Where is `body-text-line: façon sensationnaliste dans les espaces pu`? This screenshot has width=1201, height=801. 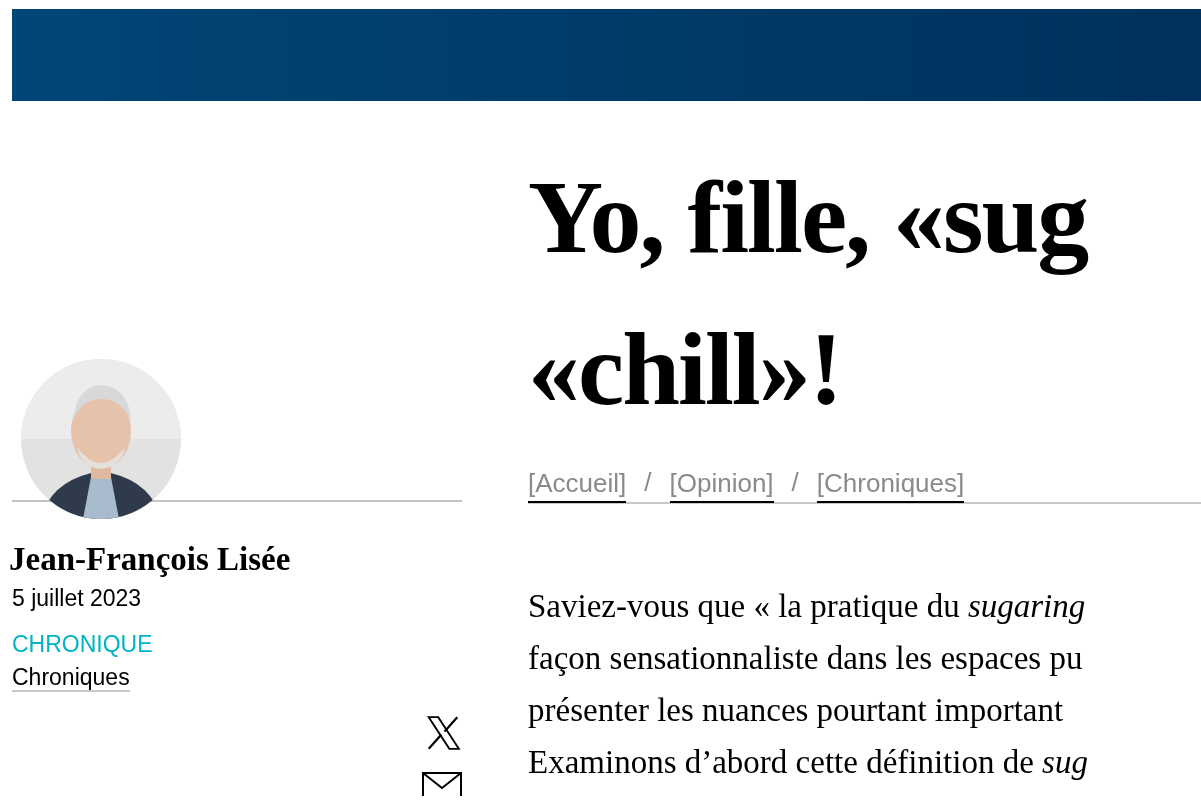 body-text-line: façon sensationnaliste dans les espaces pu is located at coordinates (806, 658).